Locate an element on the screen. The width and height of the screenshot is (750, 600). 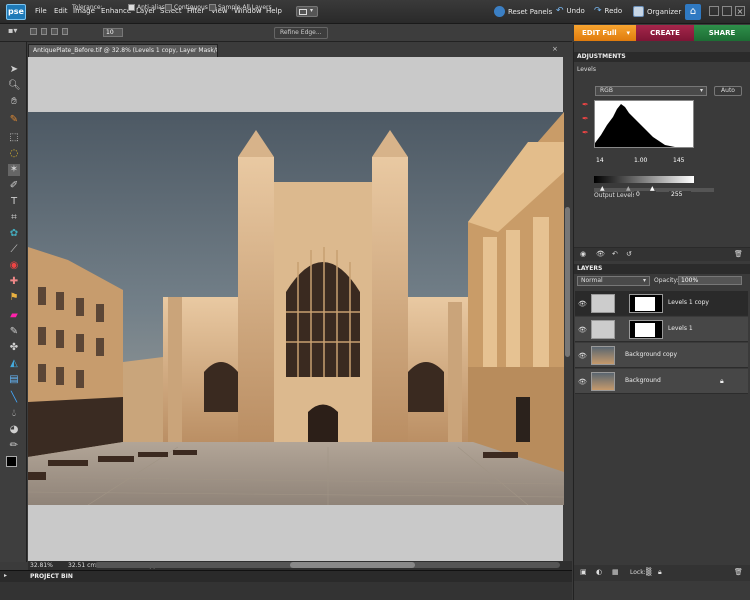
blur-tool-icon: 💧︎ is located at coordinates (14, 414).